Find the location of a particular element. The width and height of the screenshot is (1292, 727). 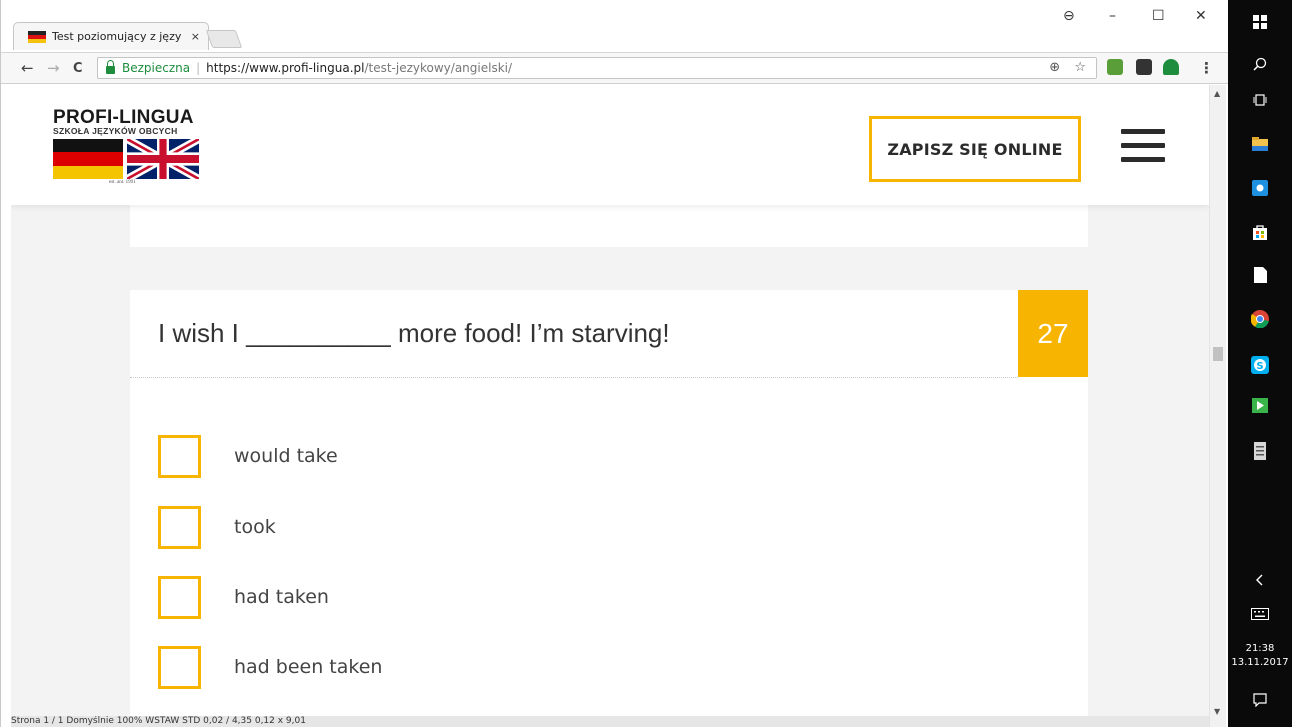

task-view-icon is located at coordinates (1260, 100).